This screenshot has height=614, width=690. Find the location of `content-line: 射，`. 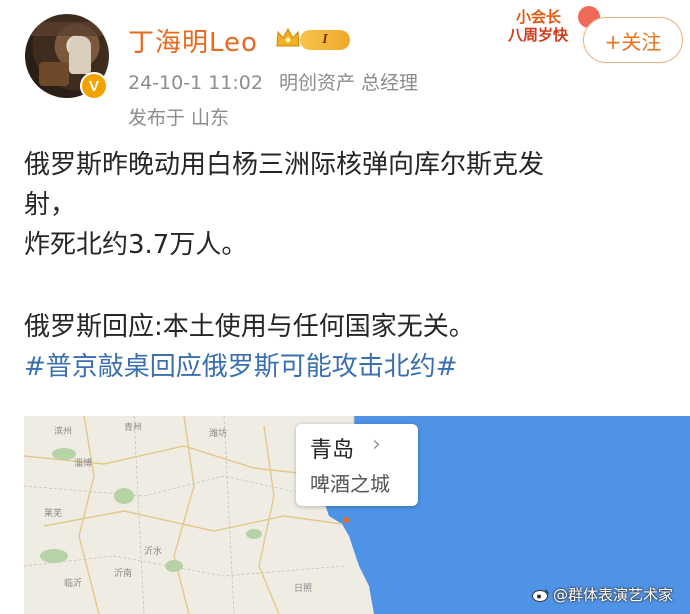

content-line: 射， is located at coordinates (50, 205).